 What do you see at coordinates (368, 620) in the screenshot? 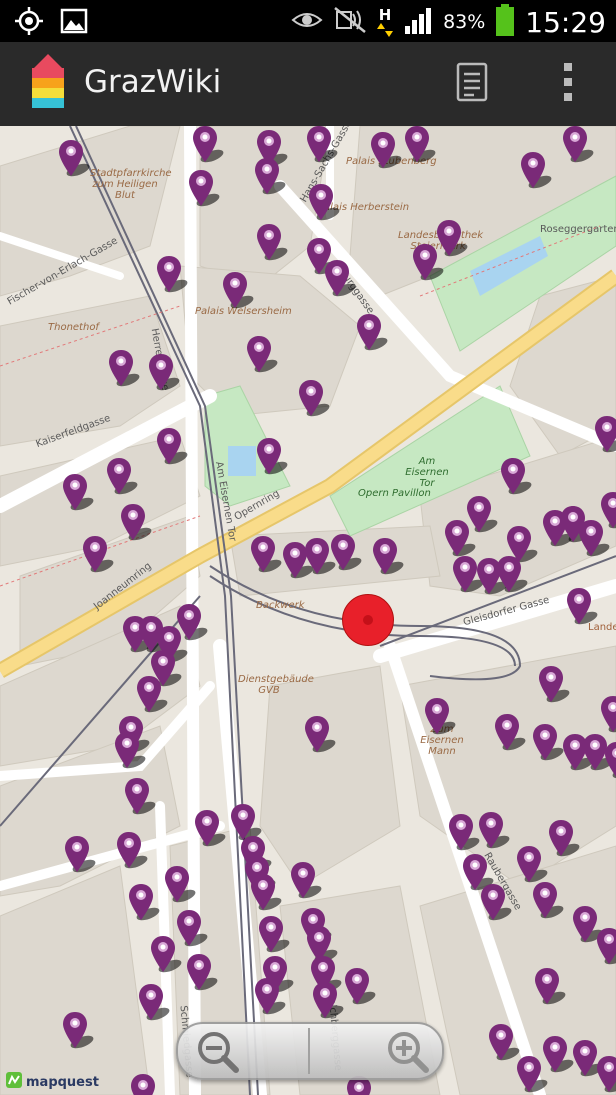
I see `current-location-marker` at bounding box center [368, 620].